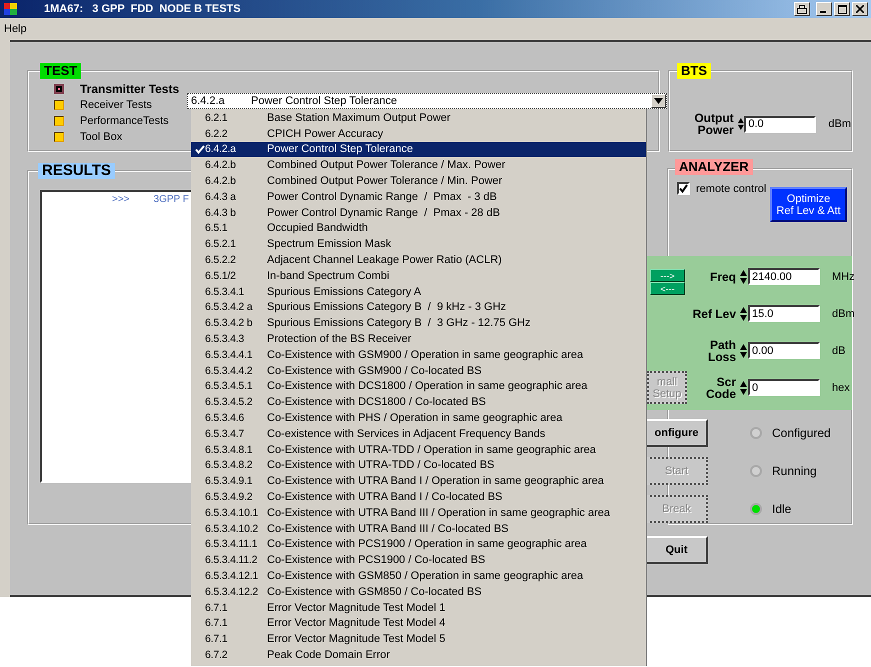 The image size is (871, 667). Describe the element at coordinates (418, 212) in the screenshot. I see `dropdown-option: 6.4.3 b Power Control Dynamic Range / Pmax - 28 dB` at that location.